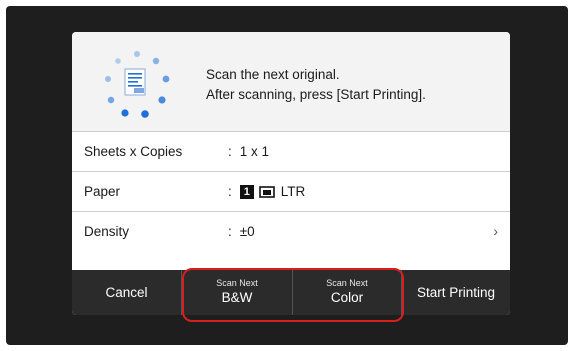 The image size is (574, 351). What do you see at coordinates (254, 151) in the screenshot?
I see `sheets-copies-value: 1 x 1` at bounding box center [254, 151].